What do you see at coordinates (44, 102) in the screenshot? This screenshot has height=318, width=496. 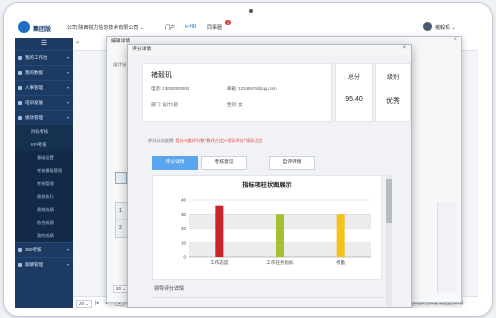 I see `sidebar-item-training: 培训发展 ▾` at bounding box center [44, 102].